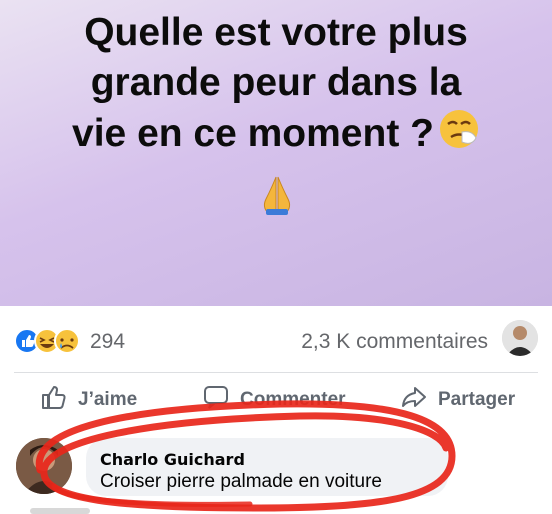 Image resolution: width=552 pixels, height=514 pixels. I want to click on like-label: J’aime, so click(108, 399).